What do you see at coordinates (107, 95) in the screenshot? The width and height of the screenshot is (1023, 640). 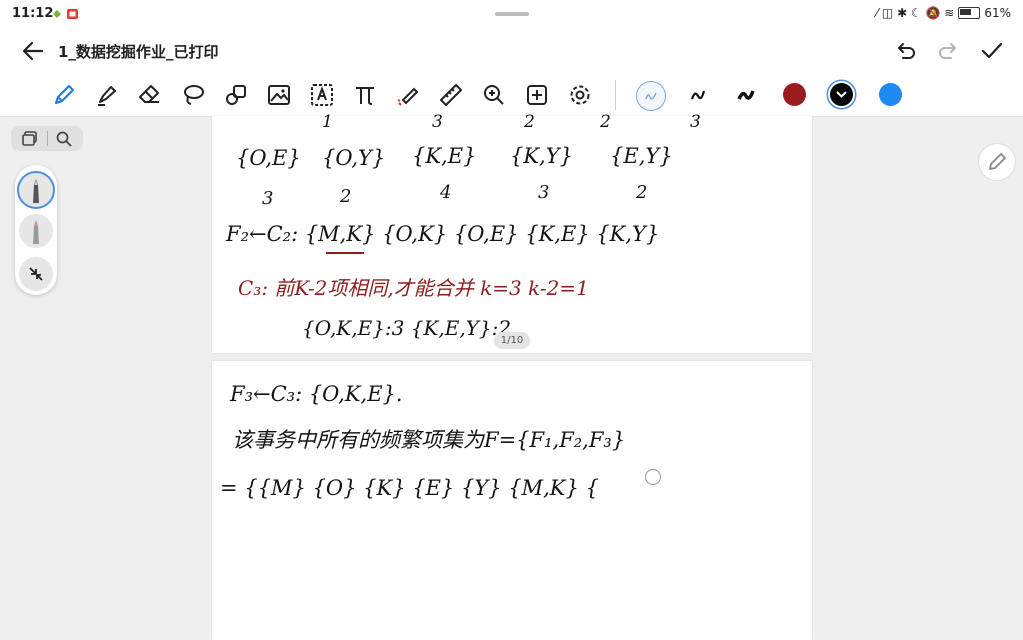 I see `highlighter-icon` at bounding box center [107, 95].